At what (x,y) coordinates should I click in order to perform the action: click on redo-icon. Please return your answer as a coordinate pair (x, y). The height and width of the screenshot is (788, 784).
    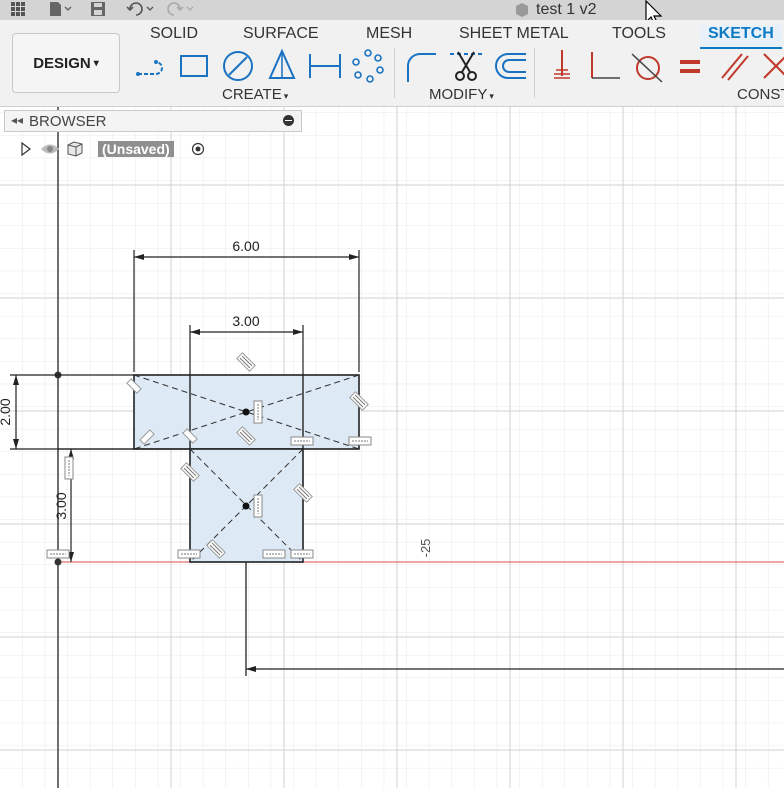
    Looking at the image, I should click on (181, 10).